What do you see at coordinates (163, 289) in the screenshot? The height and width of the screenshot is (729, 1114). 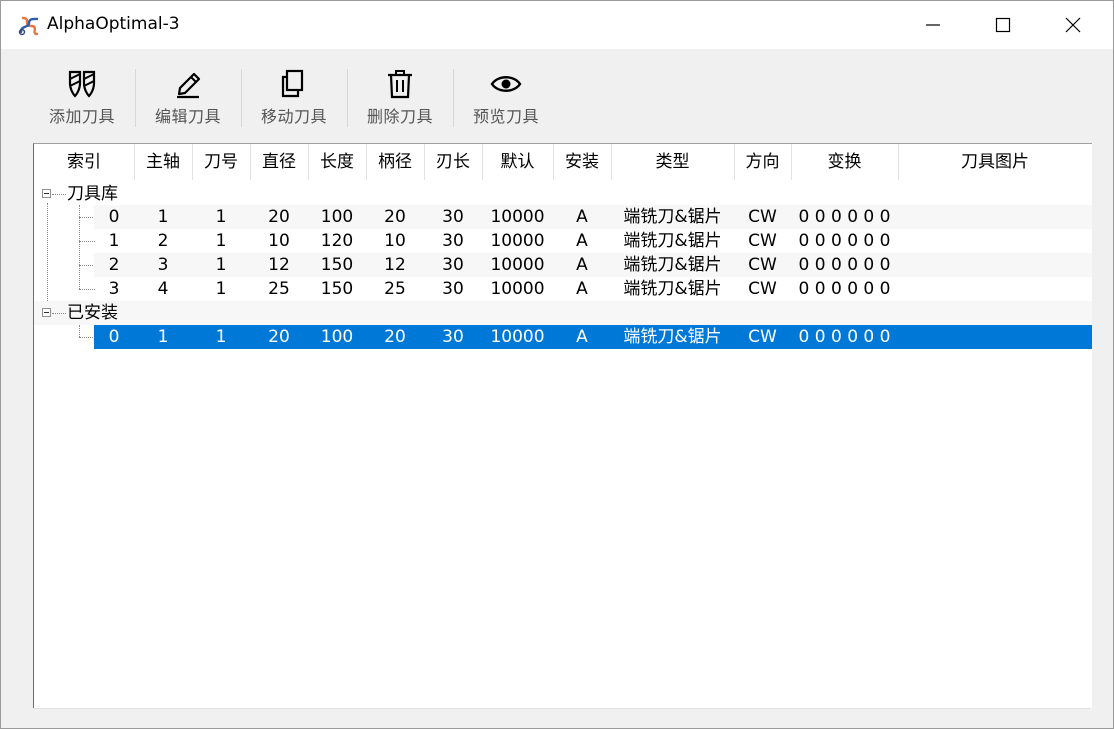 I see `cell-spindle: 4` at bounding box center [163, 289].